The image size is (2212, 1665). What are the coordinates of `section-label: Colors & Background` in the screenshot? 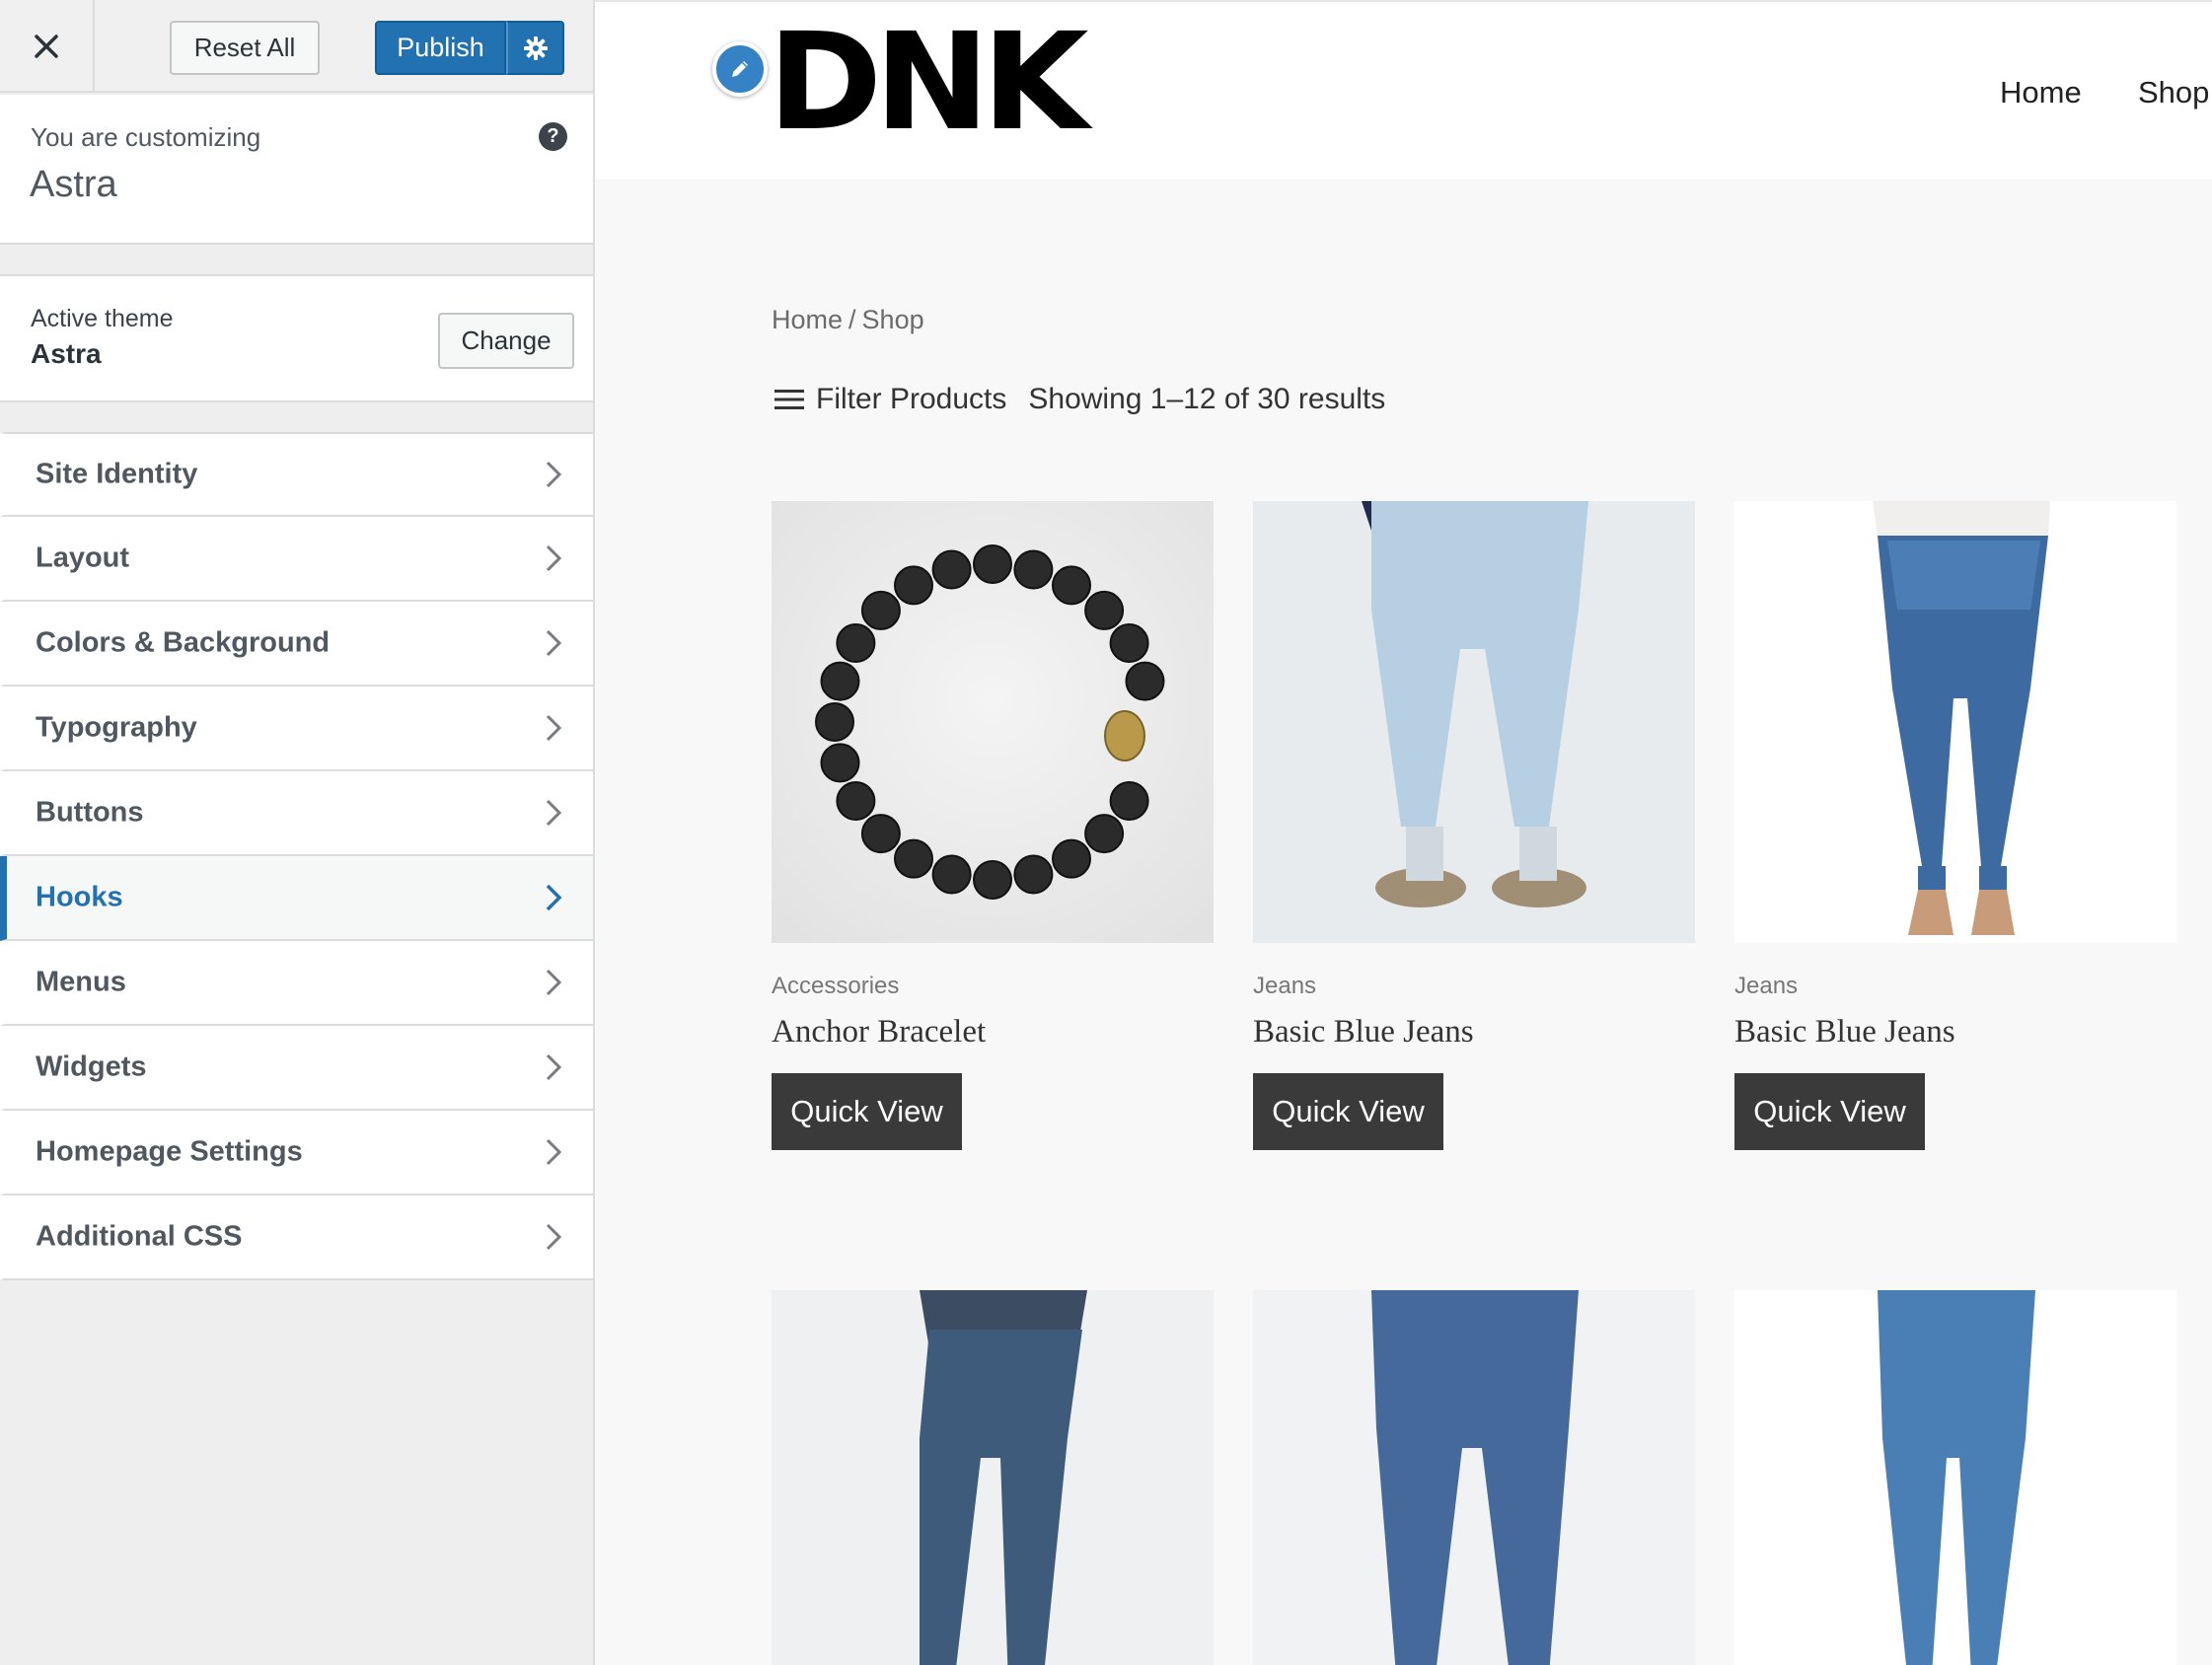 It's located at (183, 642).